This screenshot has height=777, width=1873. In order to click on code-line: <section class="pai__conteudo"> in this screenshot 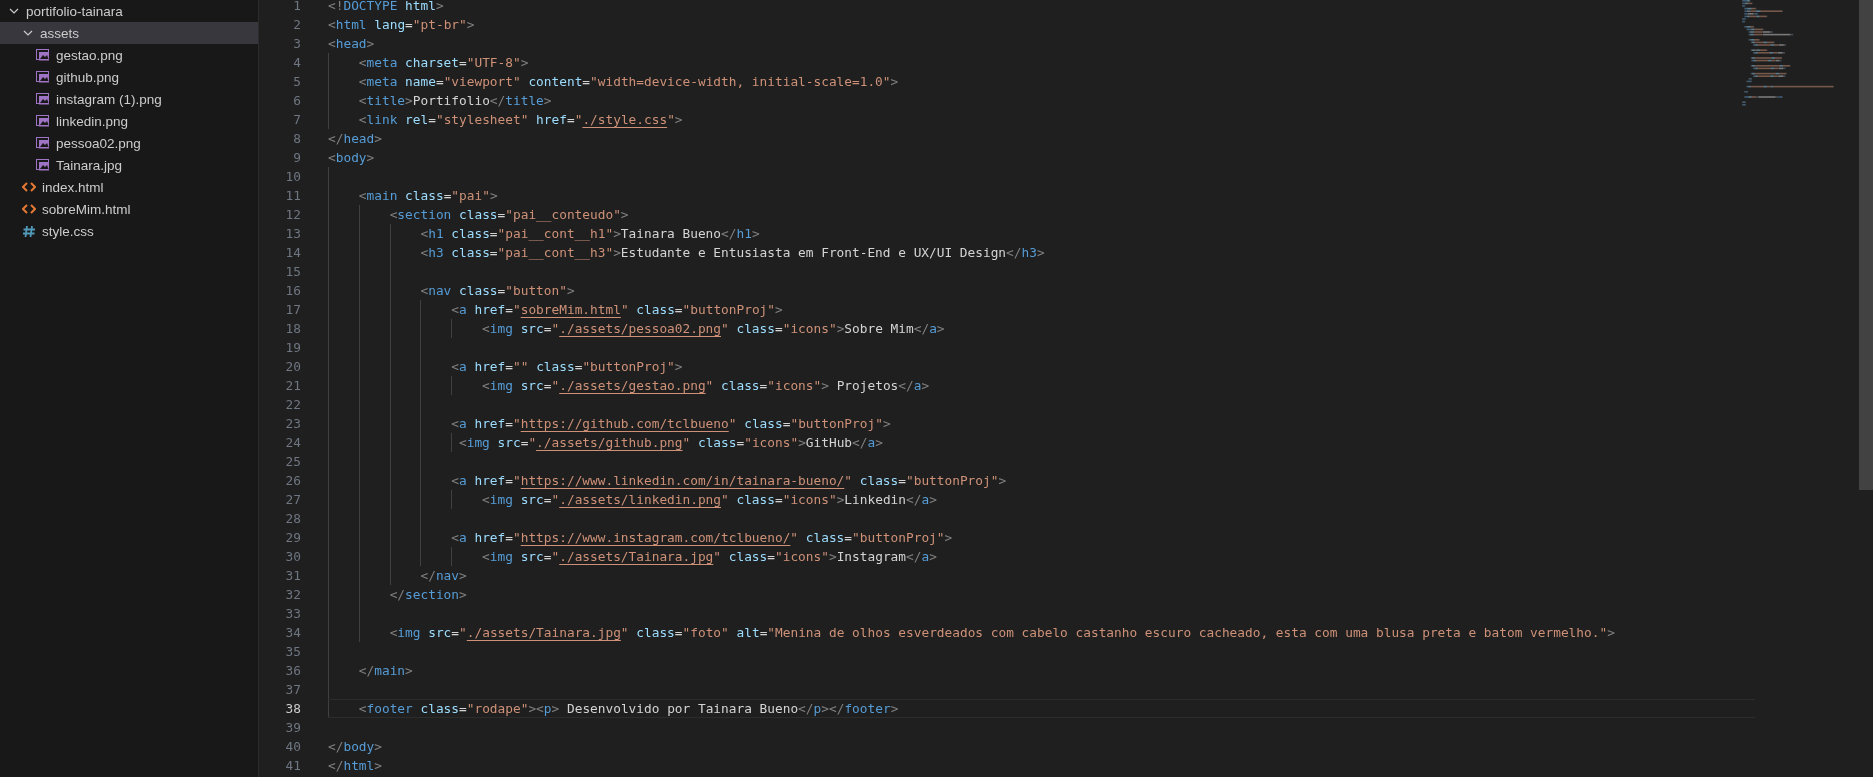, I will do `click(509, 215)`.